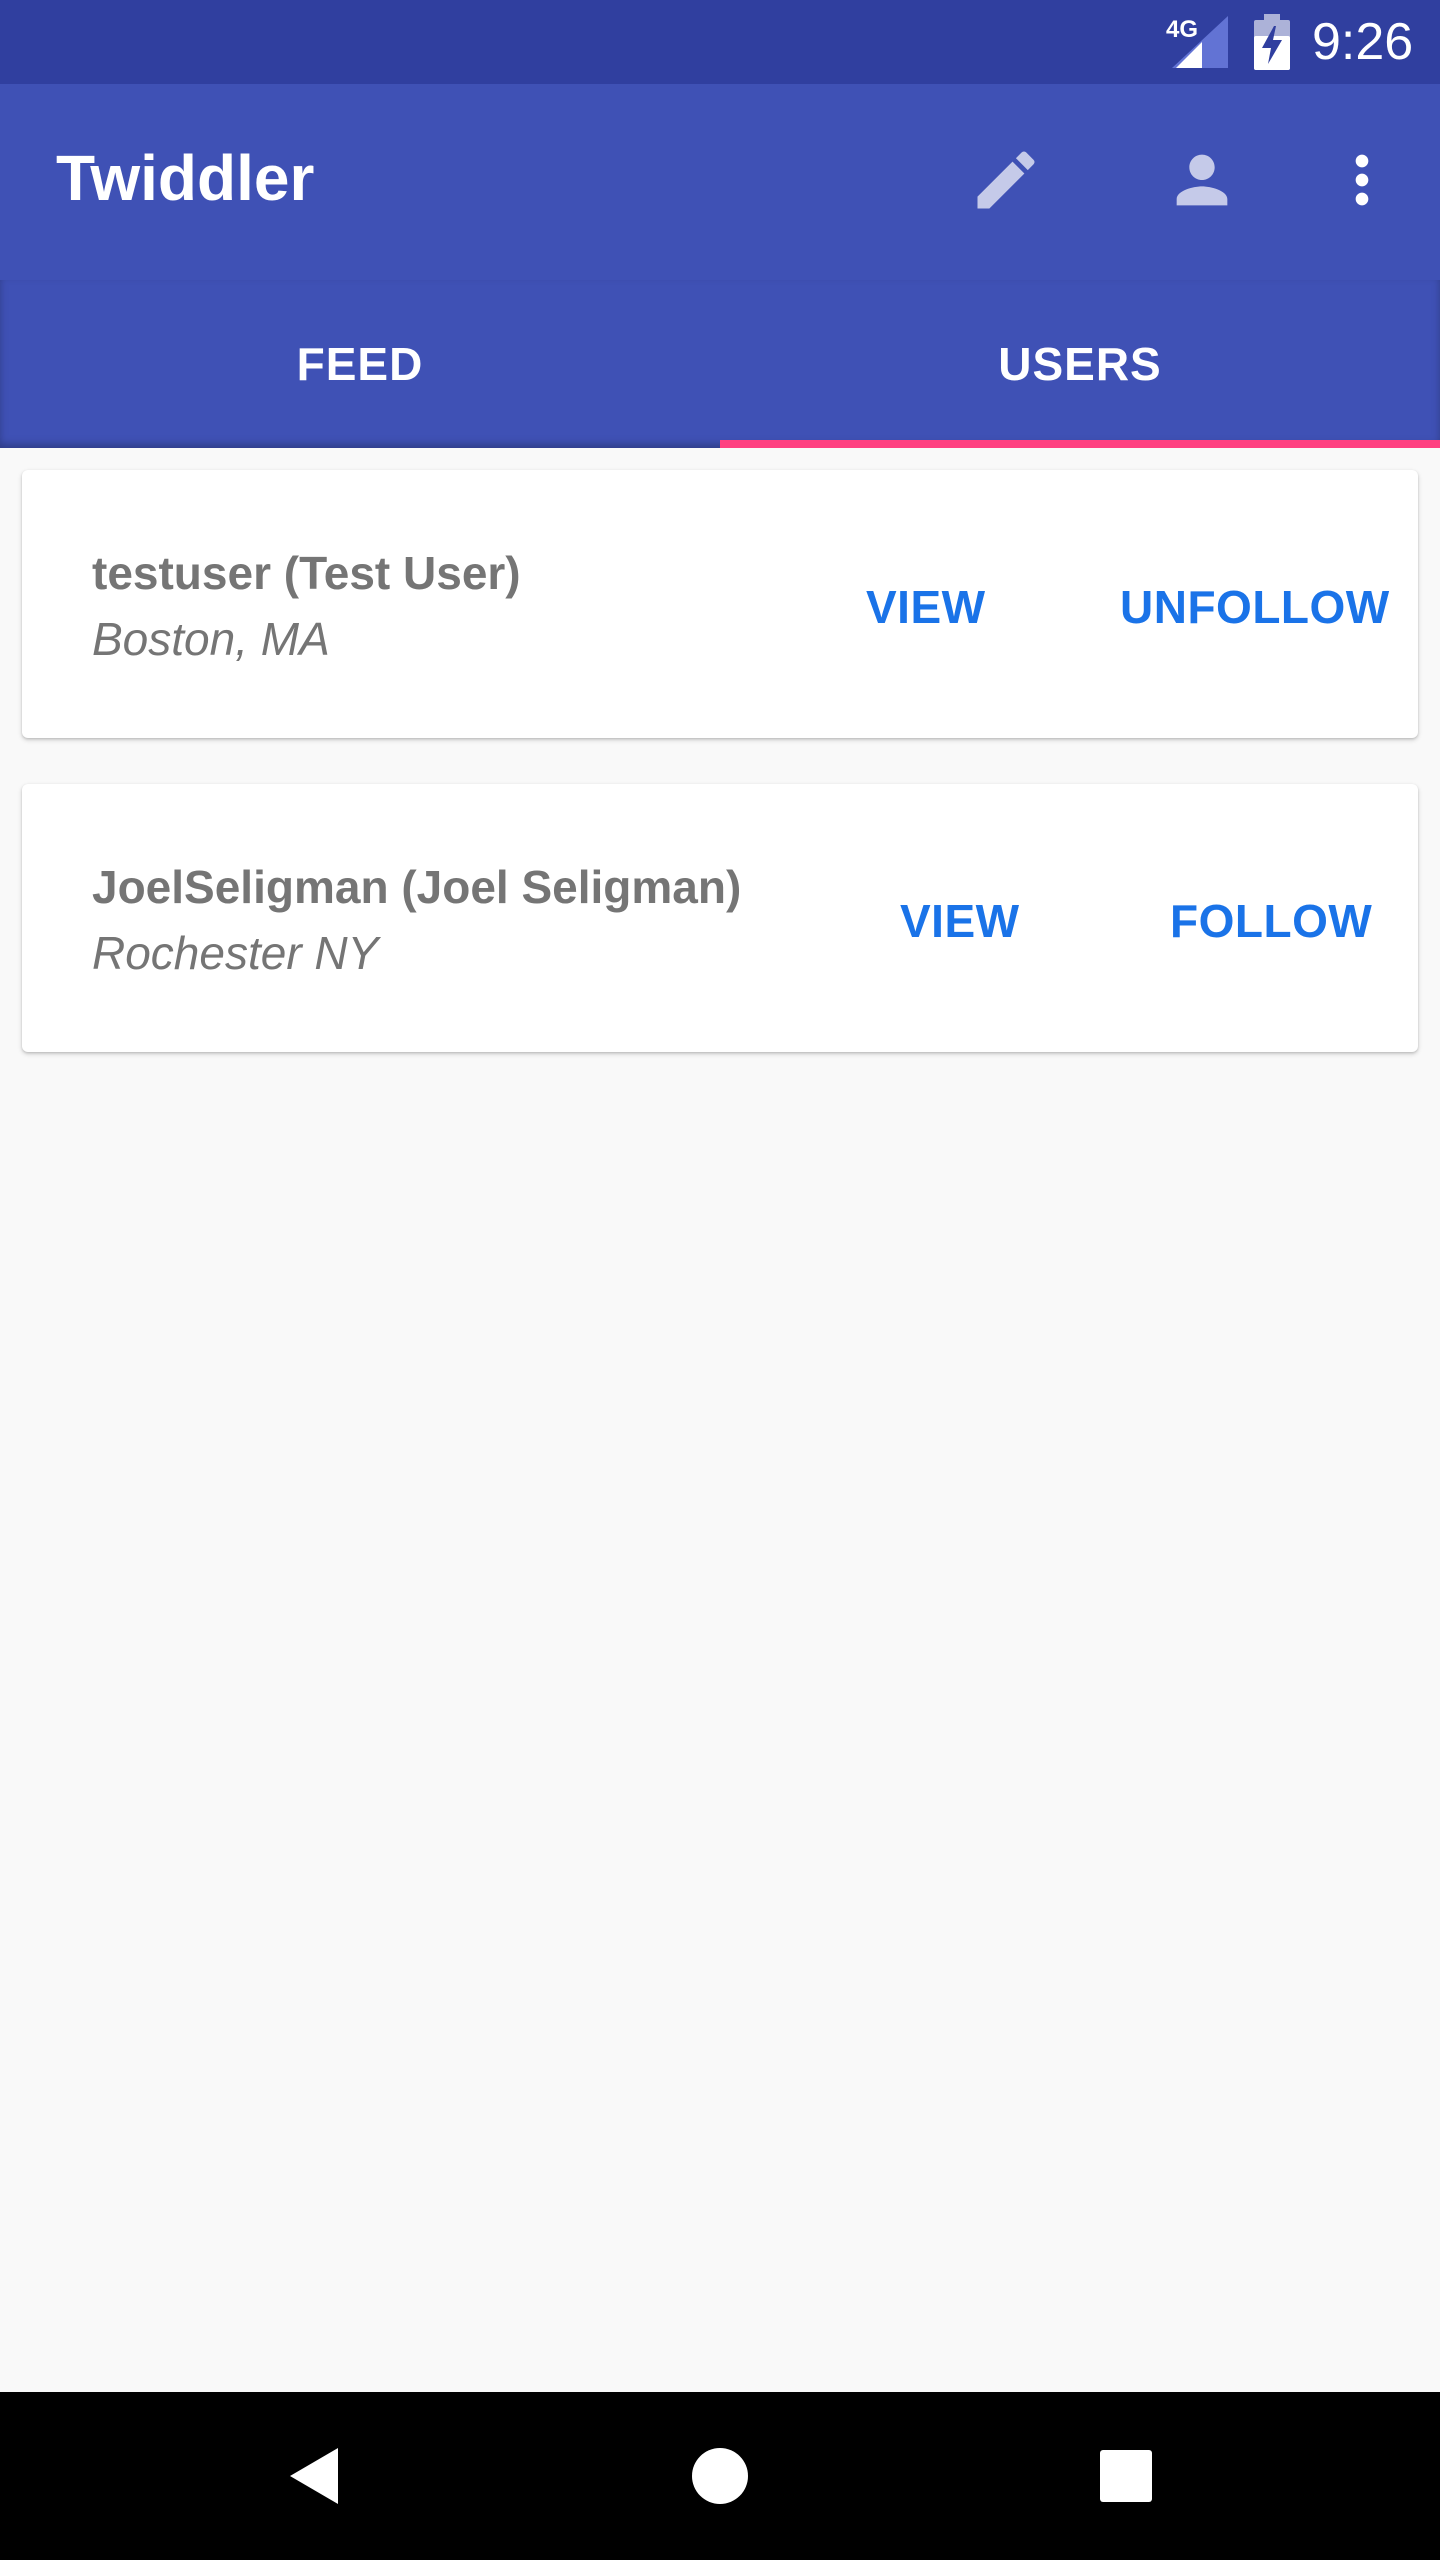 The height and width of the screenshot is (2560, 1440). I want to click on system-nav-bar, so click(720, 2476).